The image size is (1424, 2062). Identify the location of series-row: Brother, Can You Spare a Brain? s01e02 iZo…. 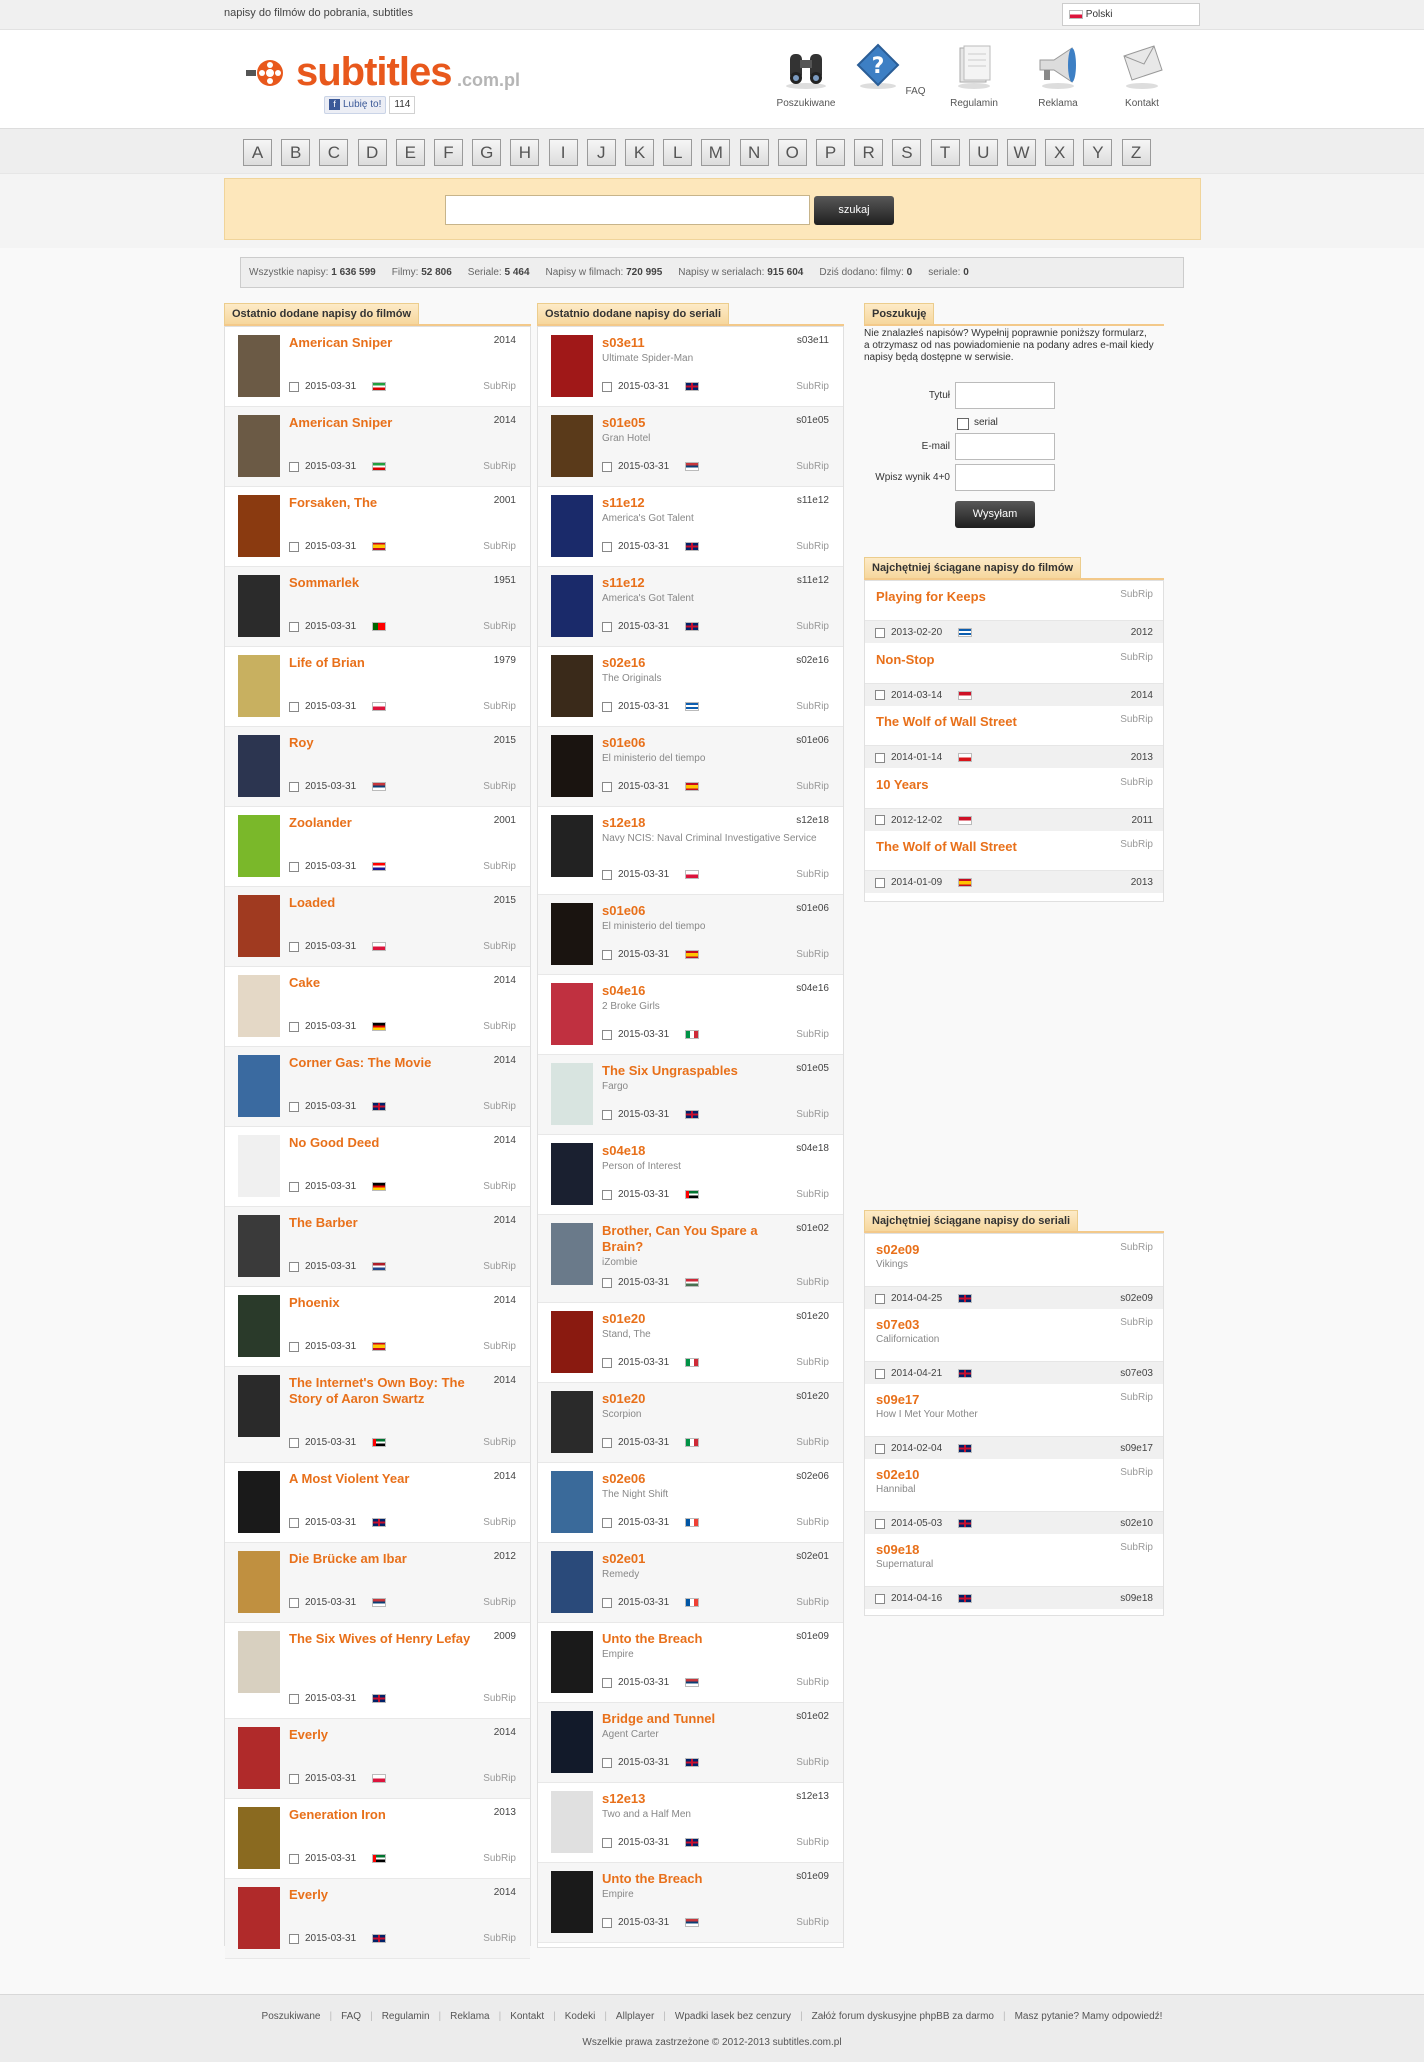
(690, 1259).